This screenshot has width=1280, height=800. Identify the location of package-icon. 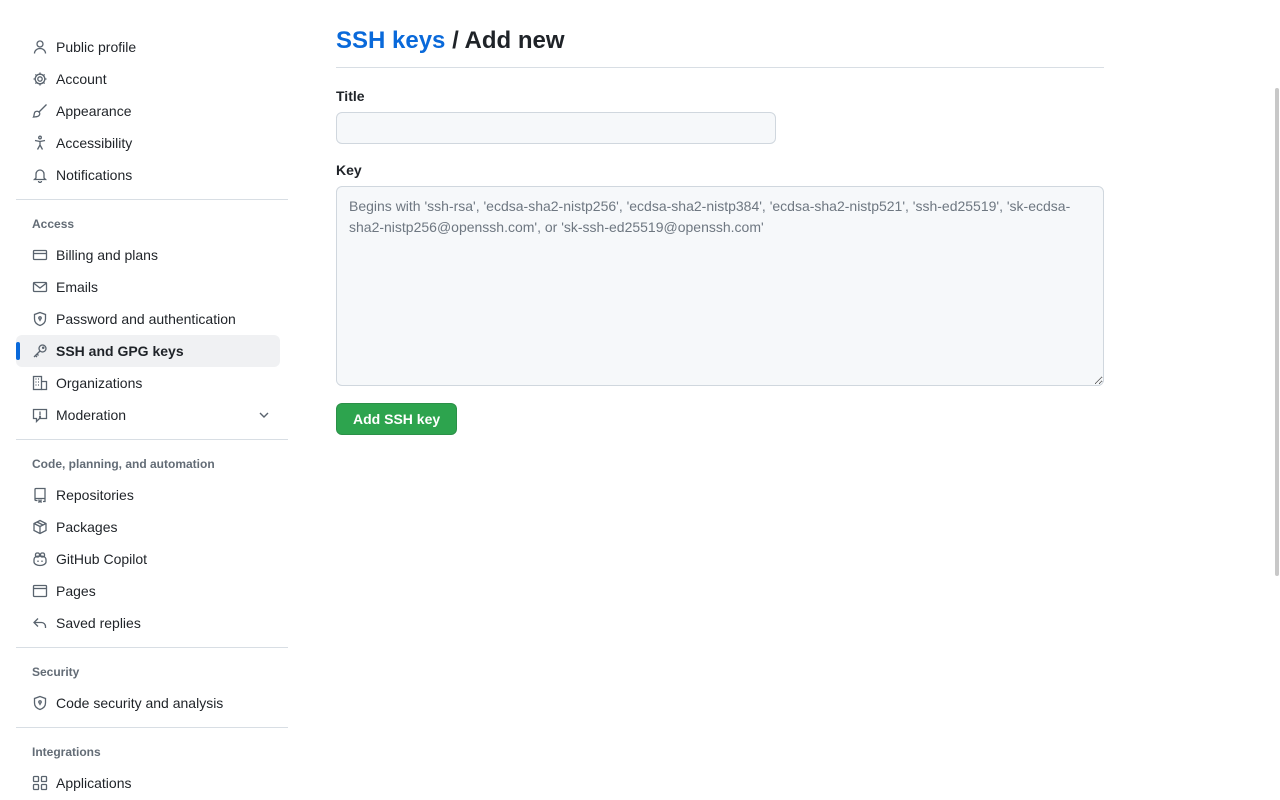
(40, 527).